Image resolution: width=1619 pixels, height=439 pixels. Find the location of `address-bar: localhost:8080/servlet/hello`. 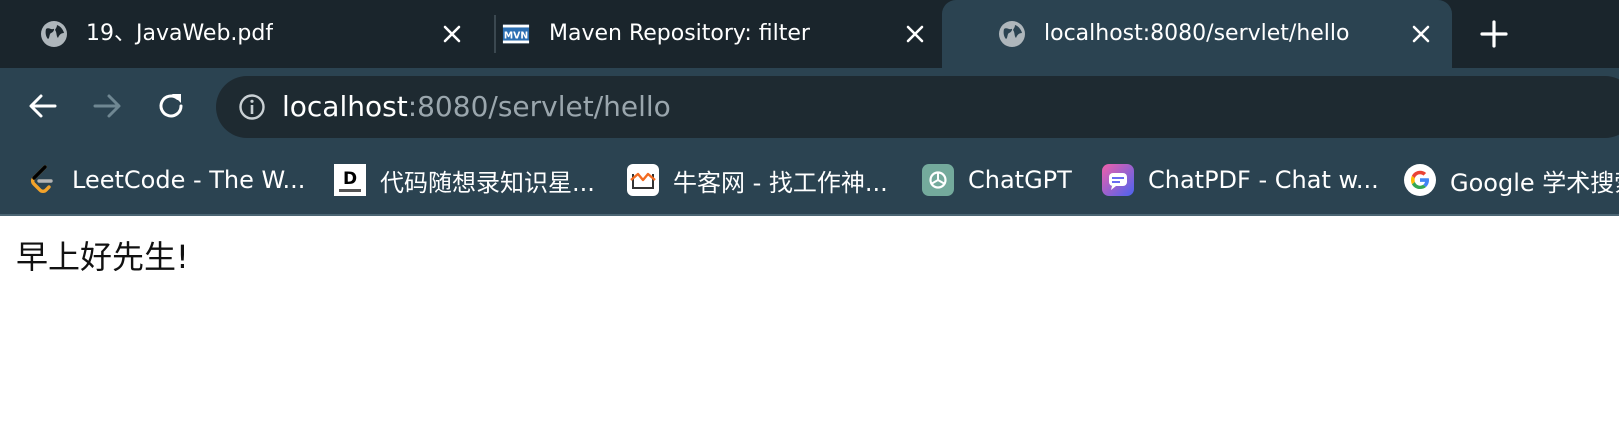

address-bar: localhost:8080/servlet/hello is located at coordinates (917, 107).